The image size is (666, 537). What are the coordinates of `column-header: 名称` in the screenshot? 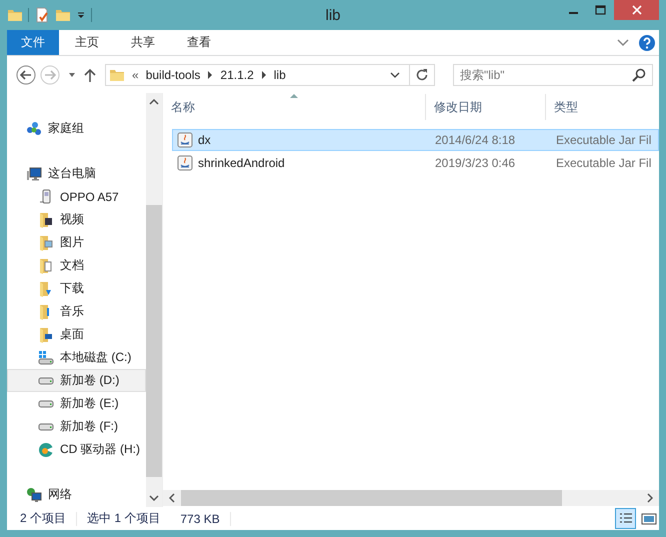 It's located at (294, 107).